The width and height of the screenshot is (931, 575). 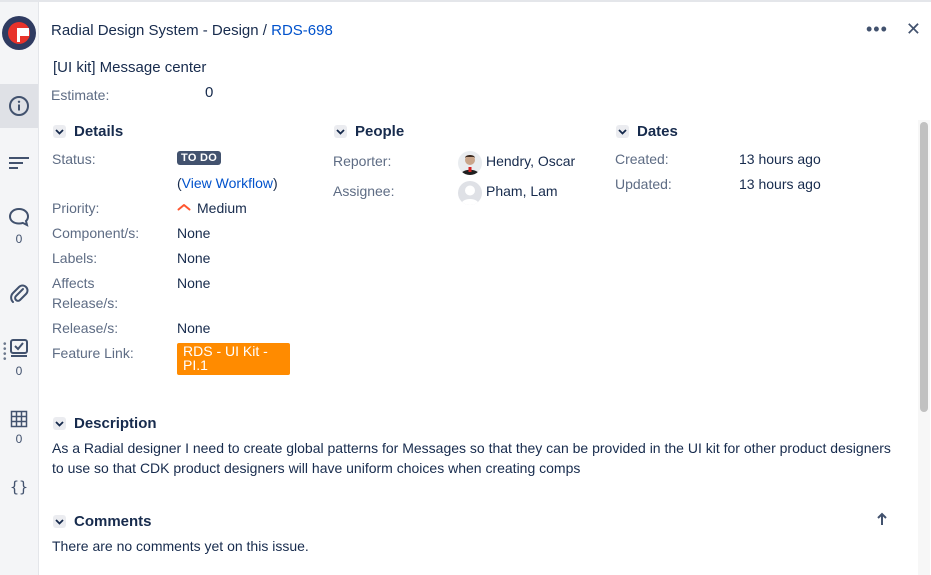 I want to click on paperclip-icon, so click(x=19, y=293).